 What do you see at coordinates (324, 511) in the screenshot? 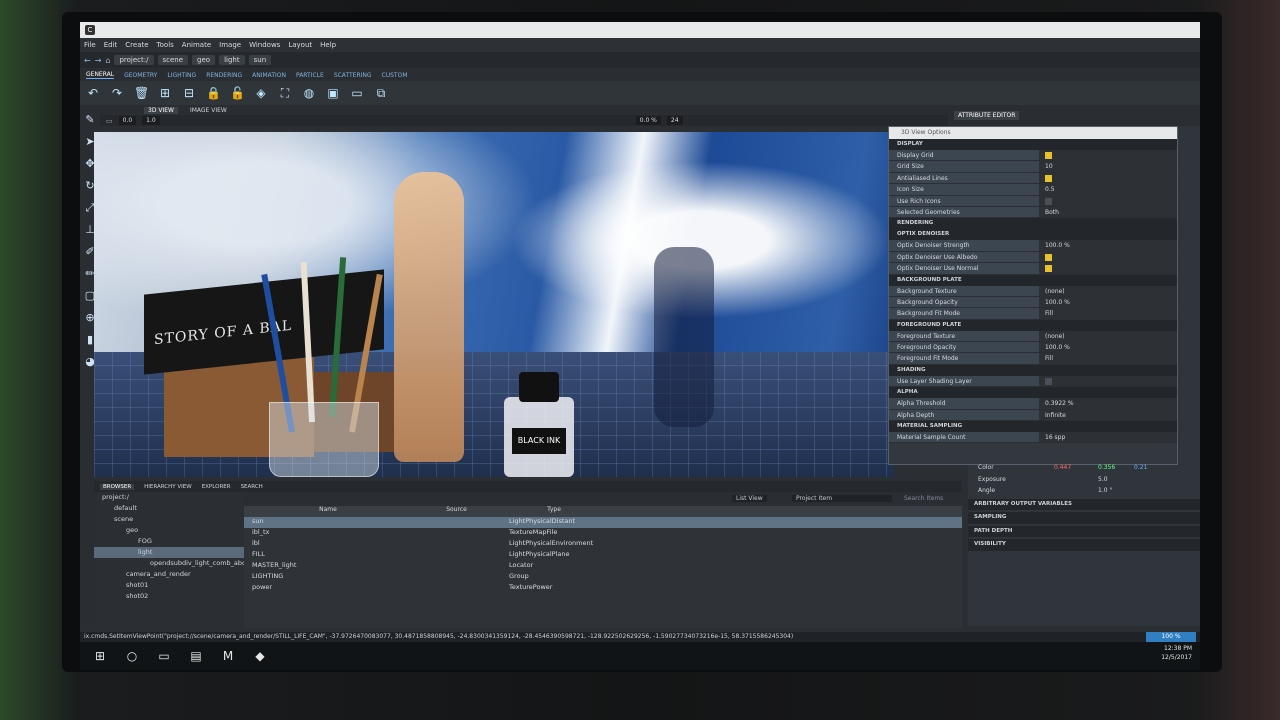
I see `header-name: Name` at bounding box center [324, 511].